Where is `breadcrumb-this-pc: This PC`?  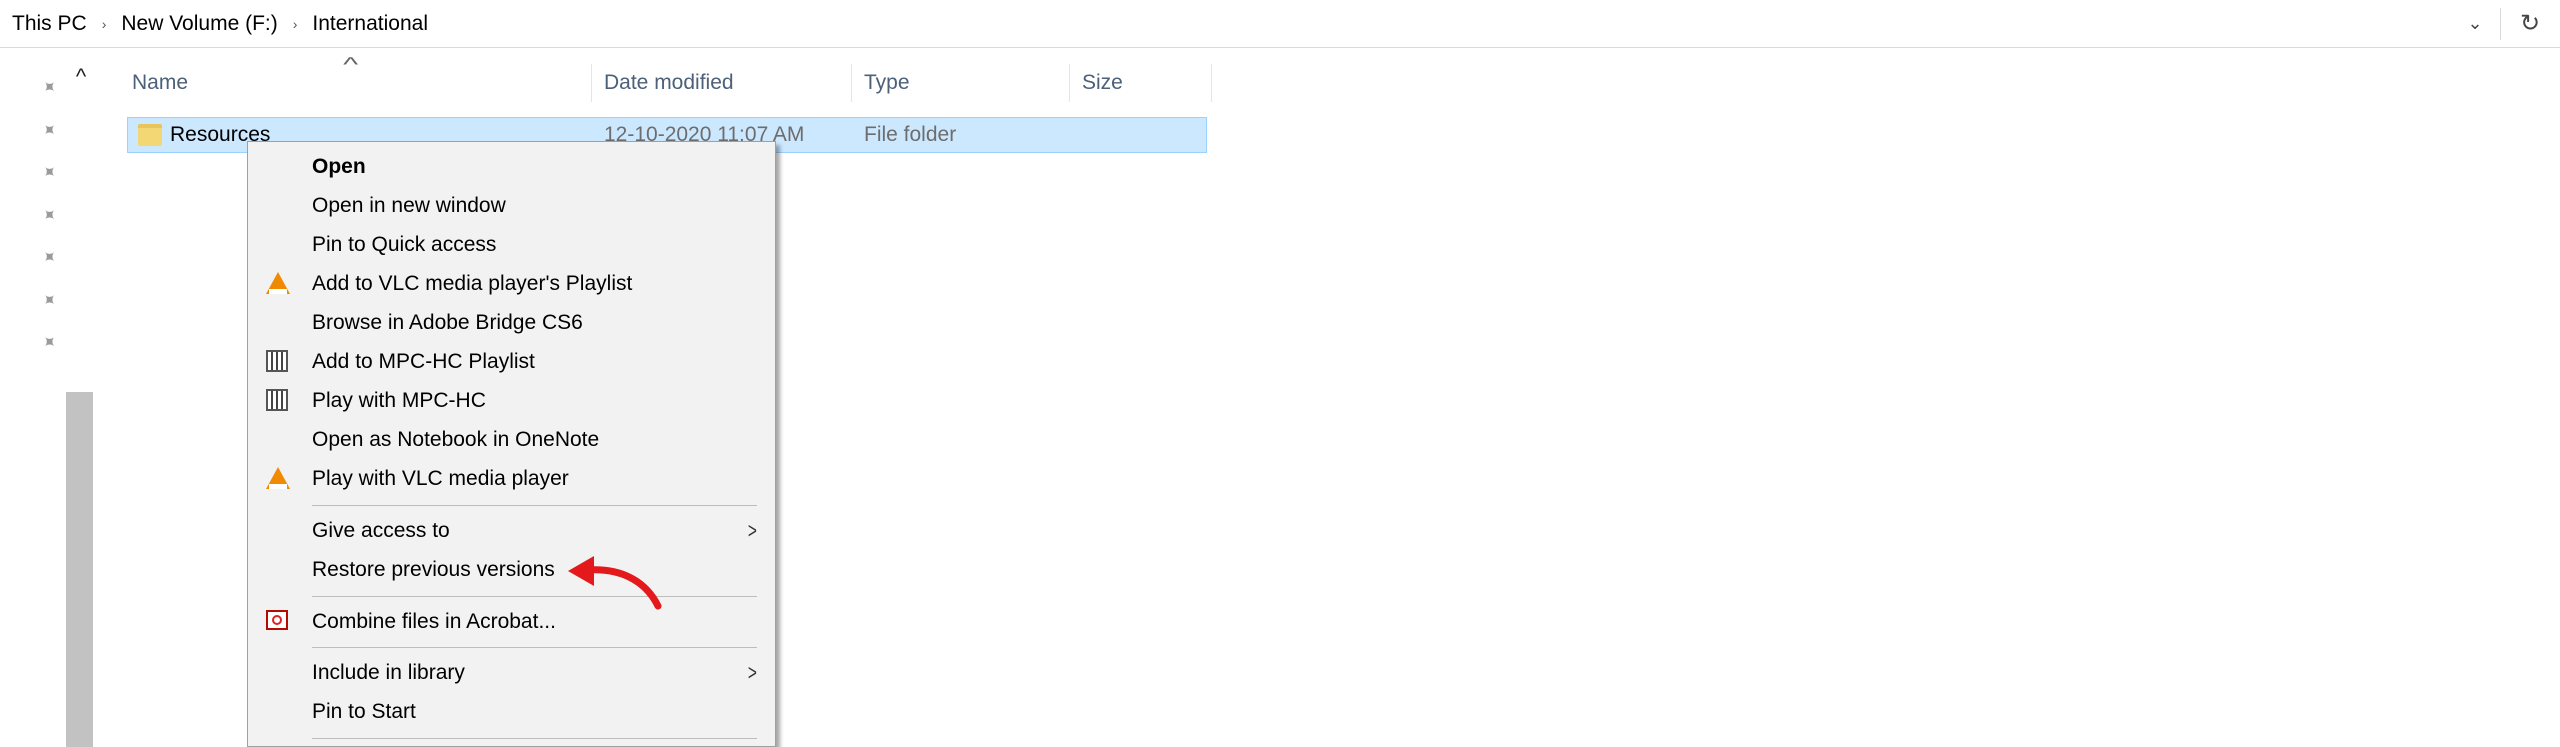 breadcrumb-this-pc: This PC is located at coordinates (49, 24).